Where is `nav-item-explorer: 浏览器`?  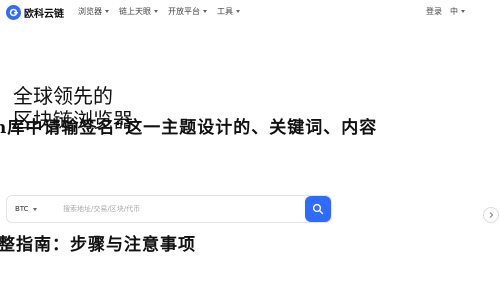 nav-item-explorer: 浏览器 is located at coordinates (93, 11).